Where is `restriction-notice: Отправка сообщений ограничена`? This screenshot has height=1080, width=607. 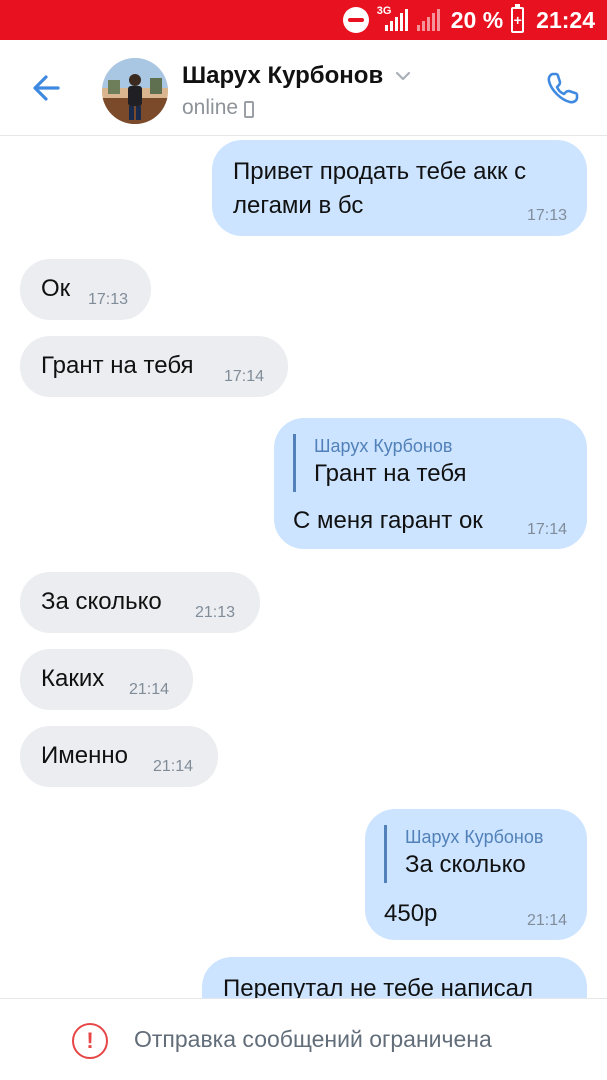
restriction-notice: Отправка сообщений ограничена is located at coordinates (313, 1039).